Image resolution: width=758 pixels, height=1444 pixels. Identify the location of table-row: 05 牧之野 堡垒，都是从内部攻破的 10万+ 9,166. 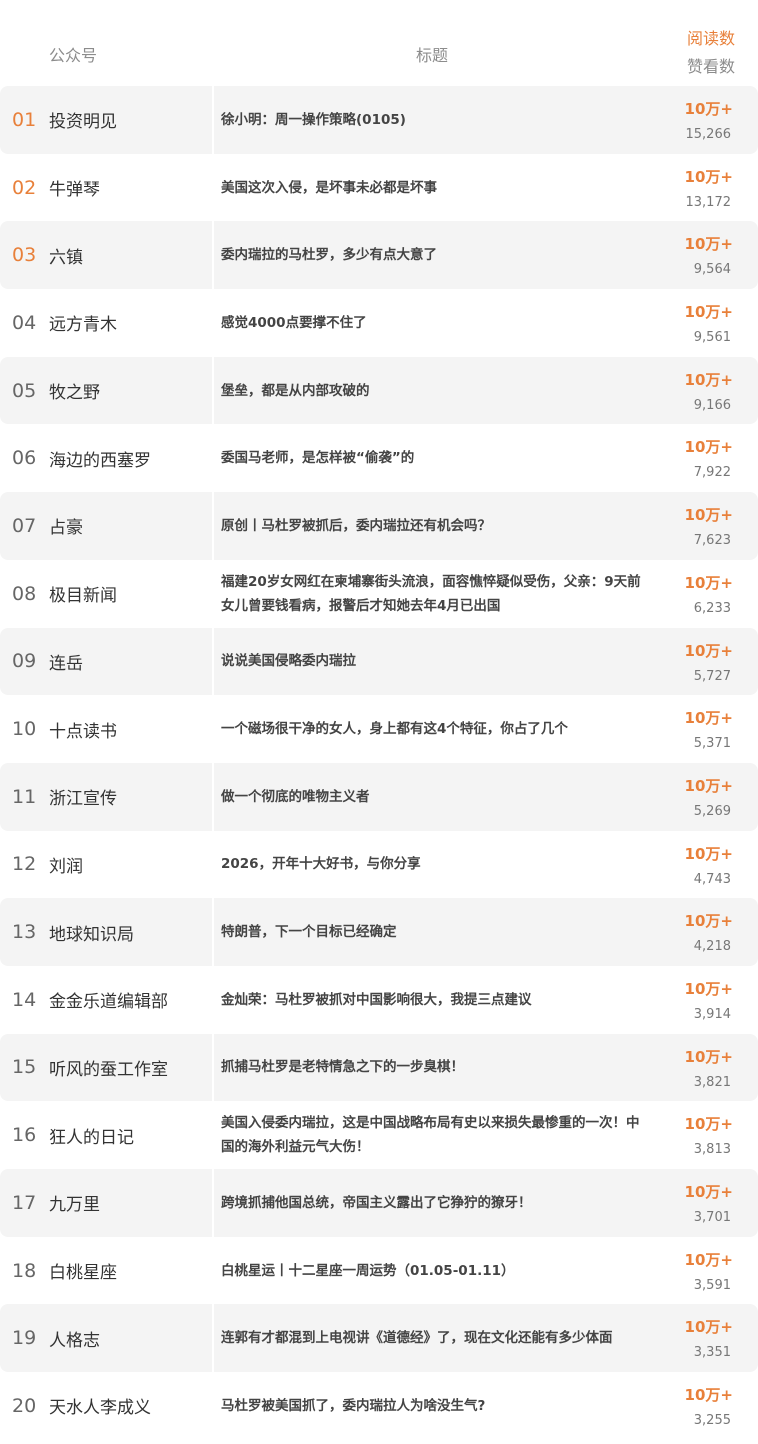
(379, 390).